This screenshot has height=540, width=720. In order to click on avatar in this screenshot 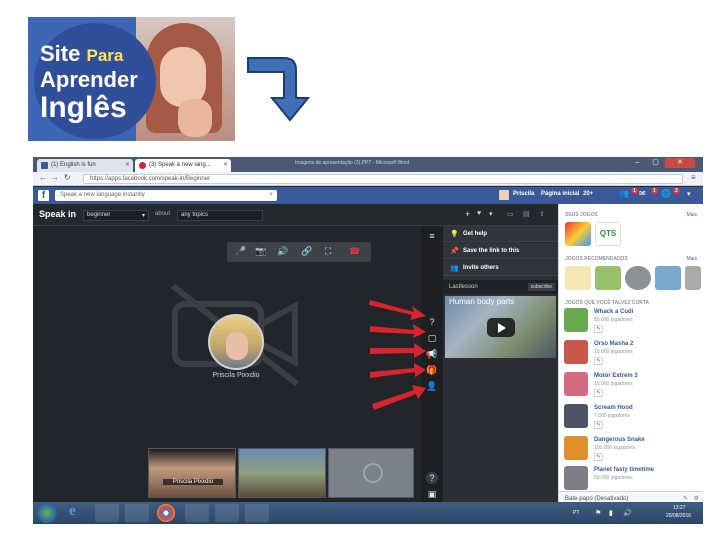, I will do `click(504, 195)`.